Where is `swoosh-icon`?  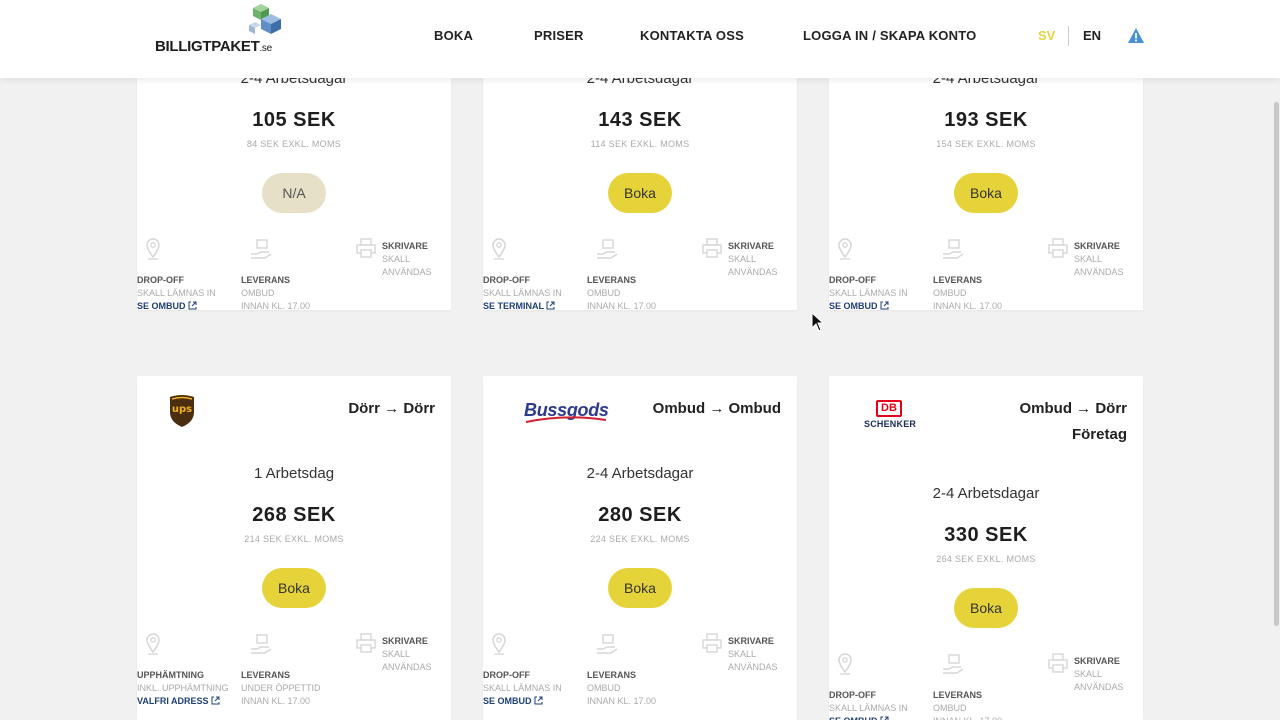
swoosh-icon is located at coordinates (566, 420).